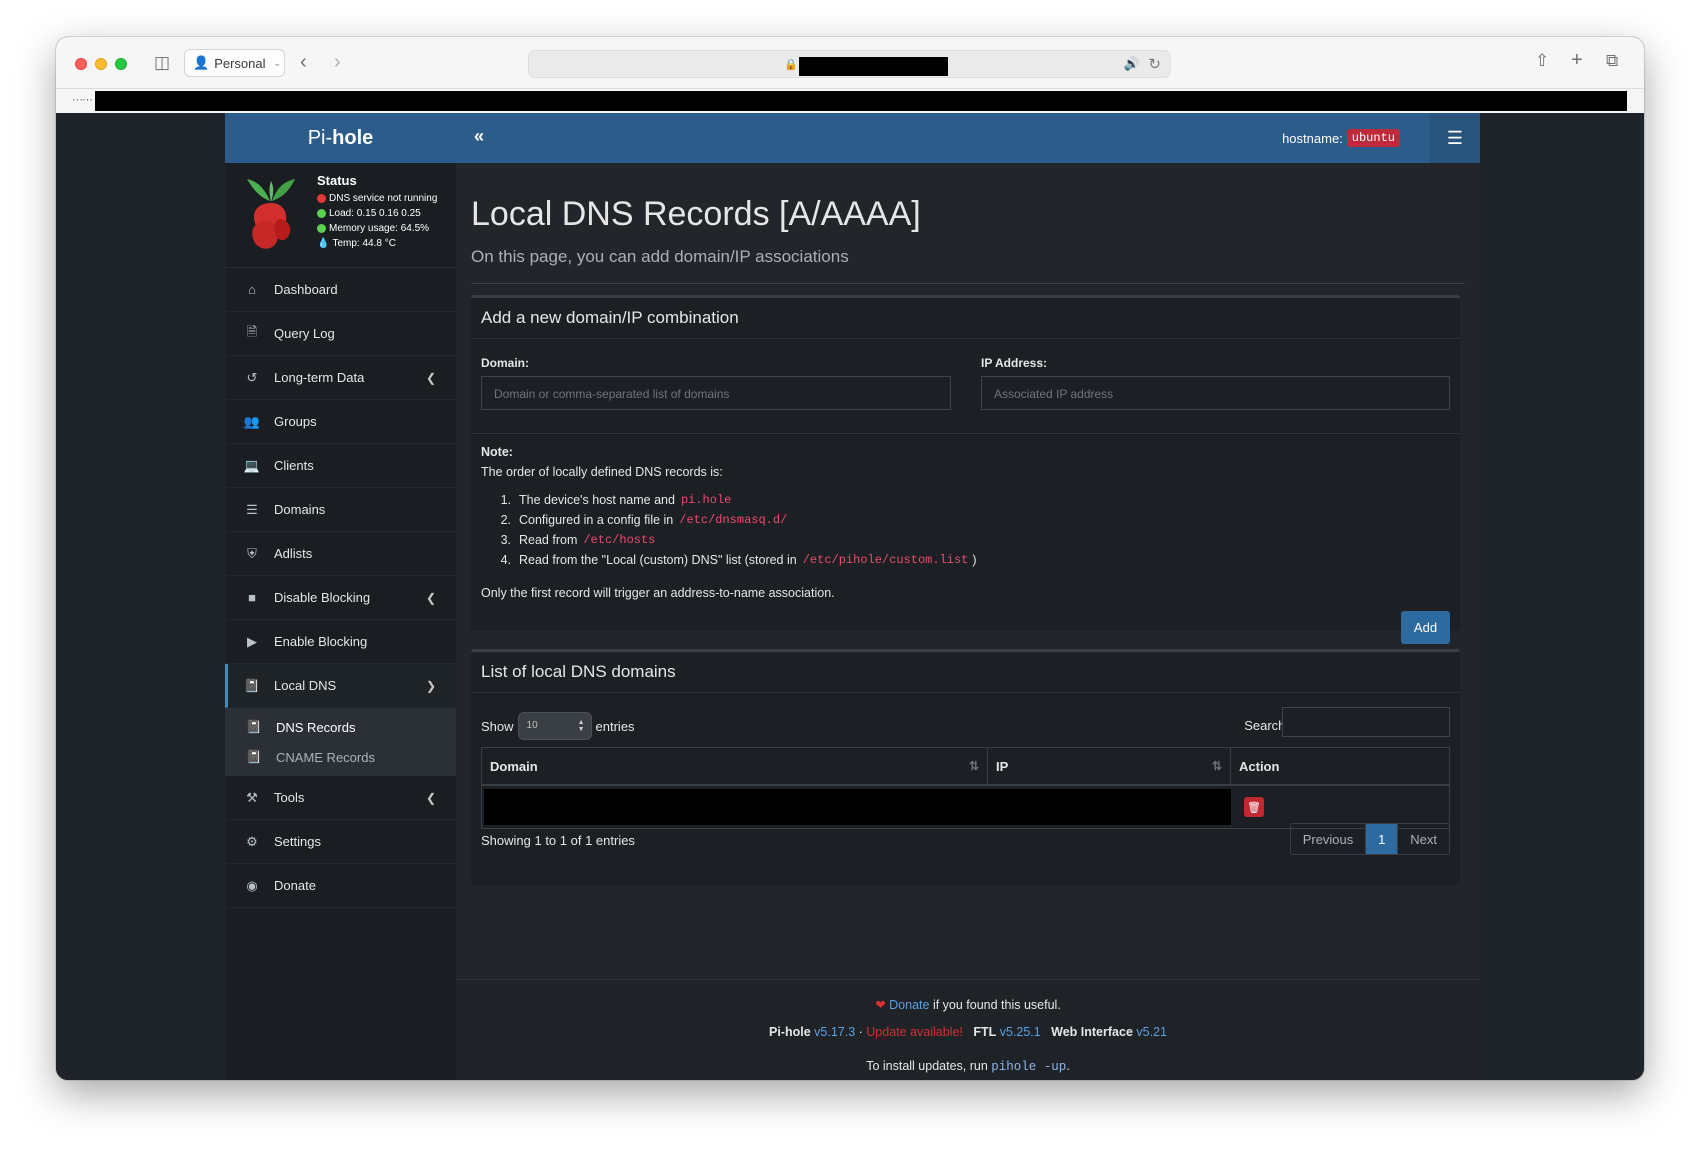 This screenshot has height=1155, width=1700. I want to click on pagination: Previous 1 Next, so click(1369, 839).